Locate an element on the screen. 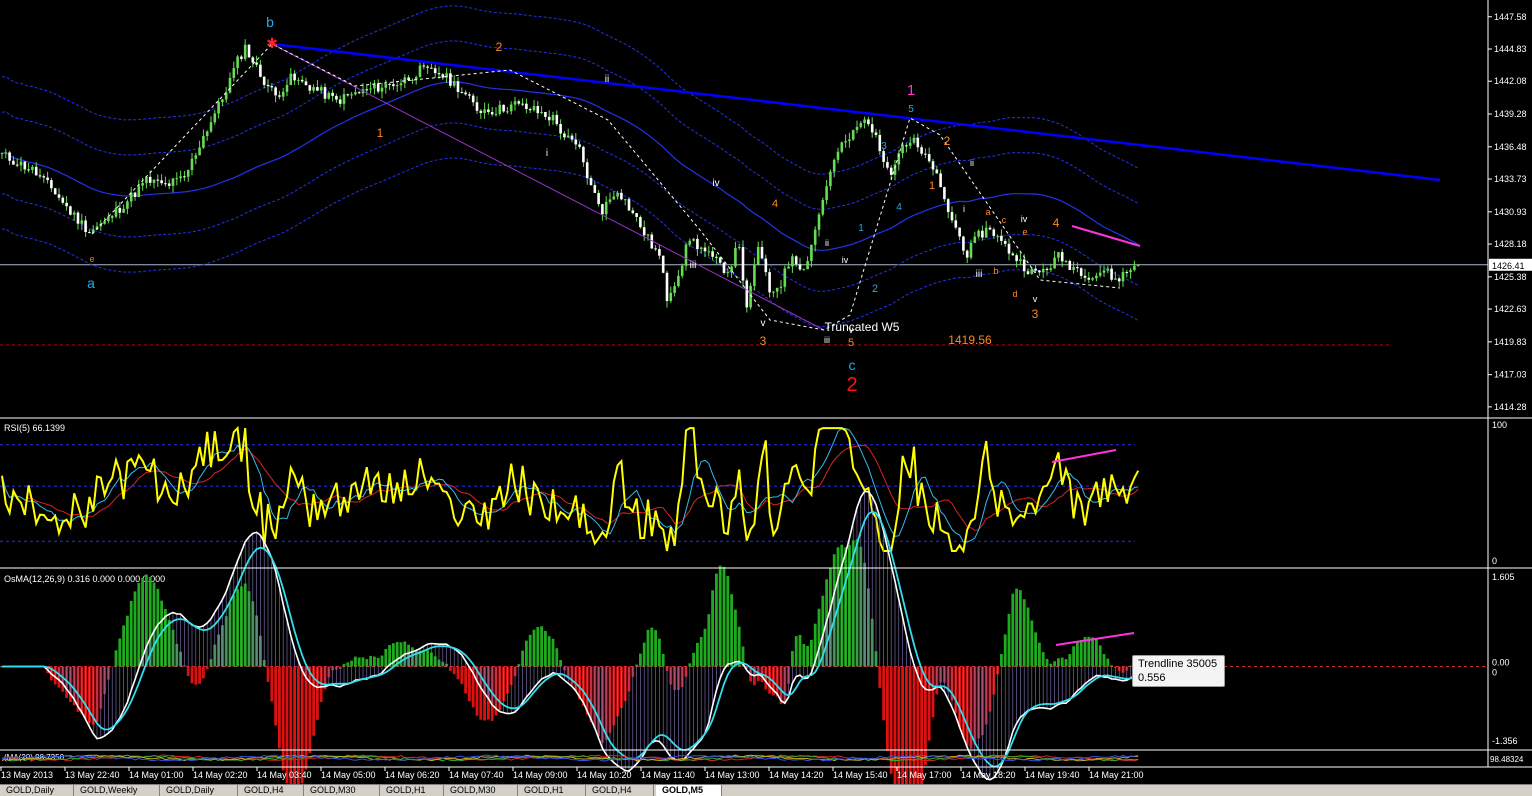  wave-label: iii is located at coordinates (979, 274).